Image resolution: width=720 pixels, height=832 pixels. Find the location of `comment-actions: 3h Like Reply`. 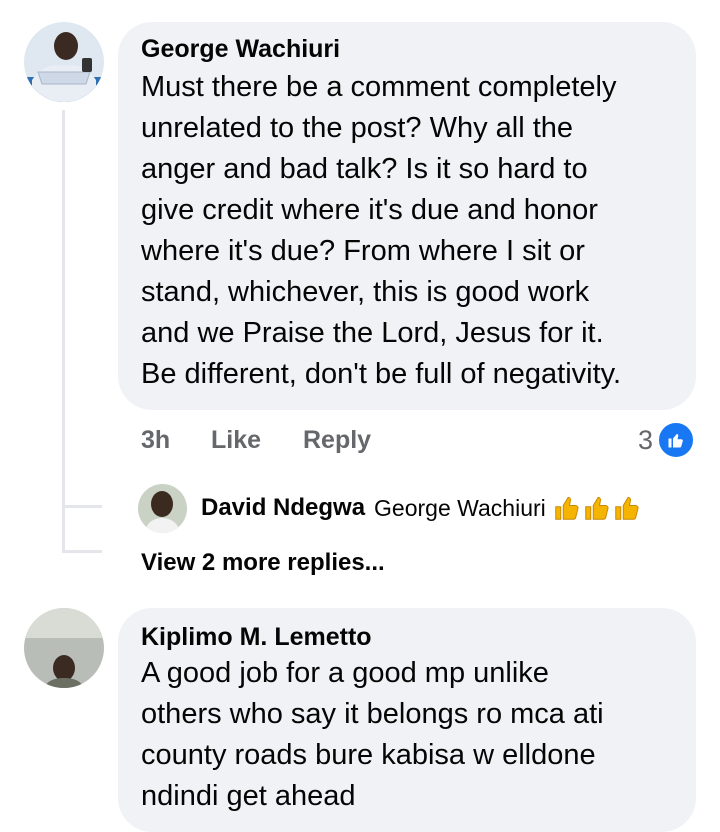

comment-actions: 3h Like Reply is located at coordinates (360, 441).